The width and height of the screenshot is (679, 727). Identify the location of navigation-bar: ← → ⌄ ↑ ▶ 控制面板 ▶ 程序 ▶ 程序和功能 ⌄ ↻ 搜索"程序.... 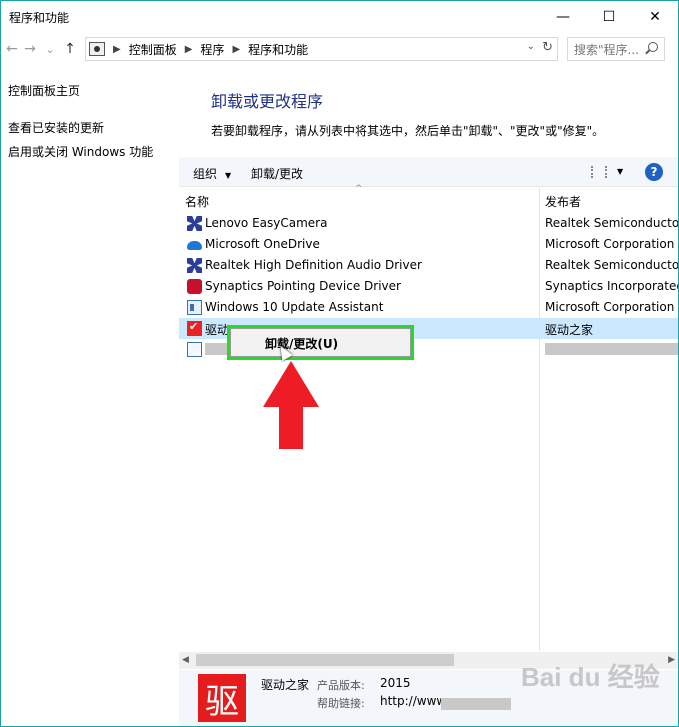
(339, 49).